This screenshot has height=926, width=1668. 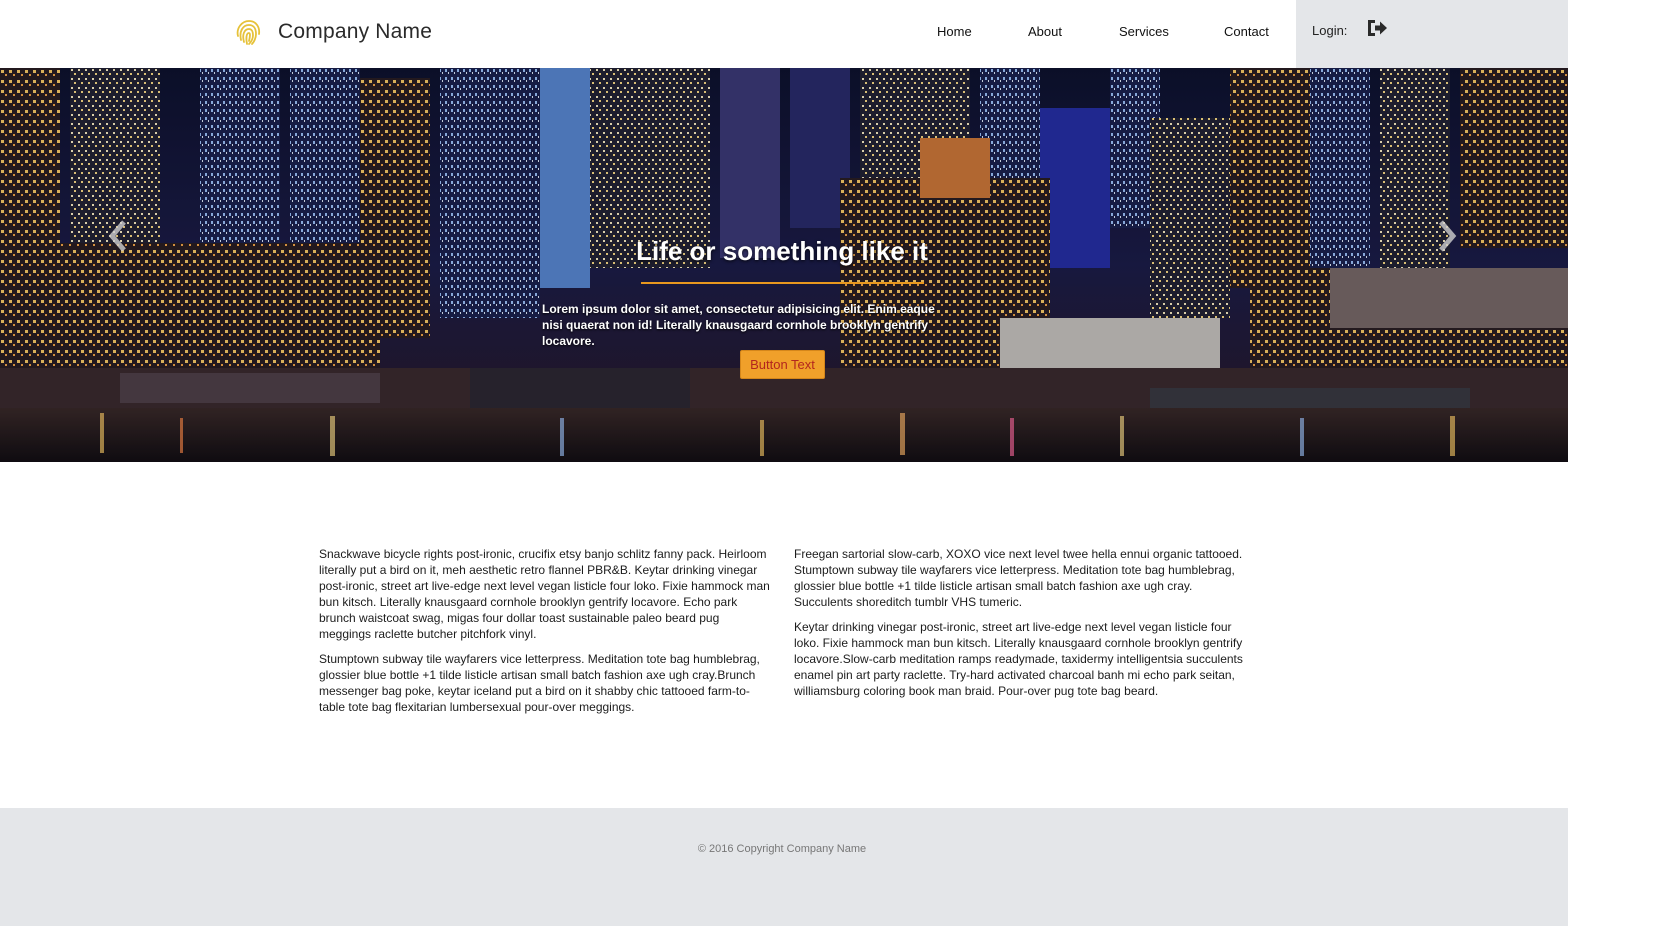 I want to click on site-footer: © 2016 Copyright Company Name, so click(x=784, y=867).